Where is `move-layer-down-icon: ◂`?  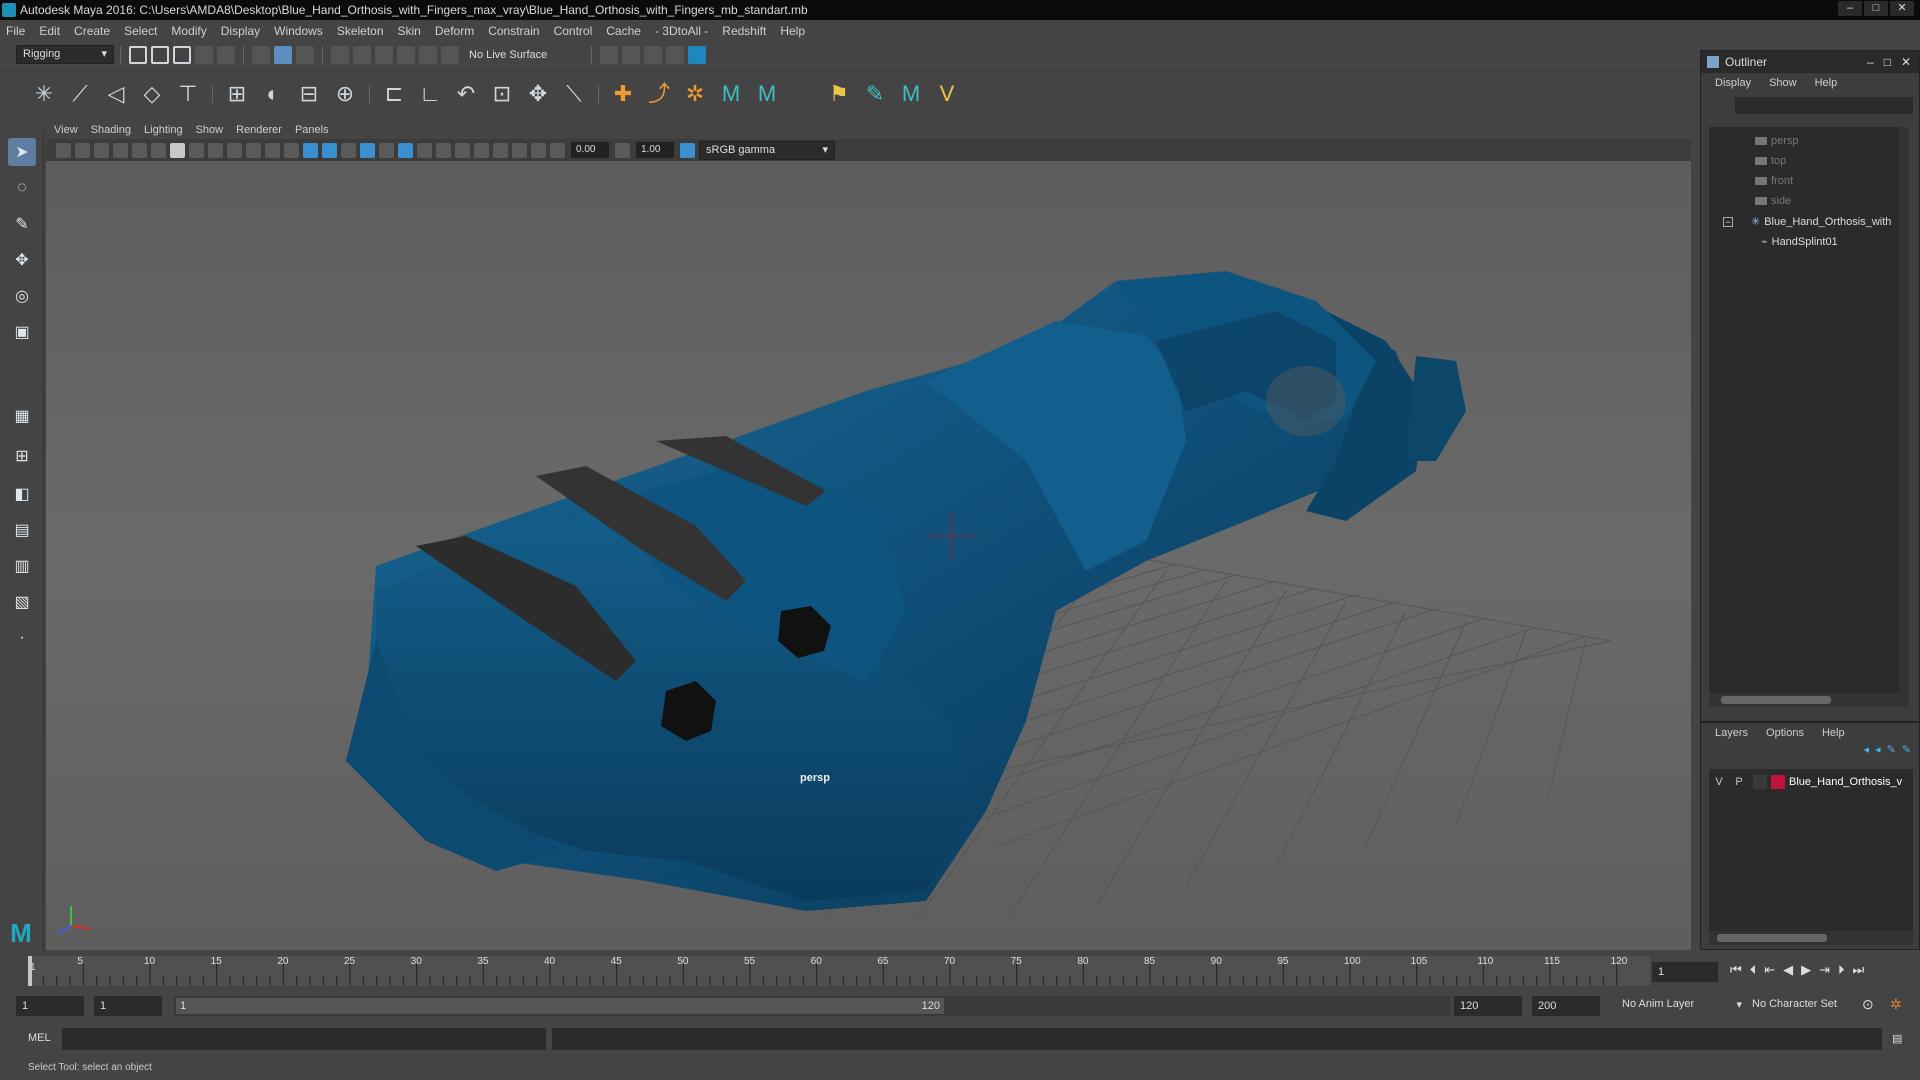
move-layer-down-icon: ◂ is located at coordinates (1878, 752).